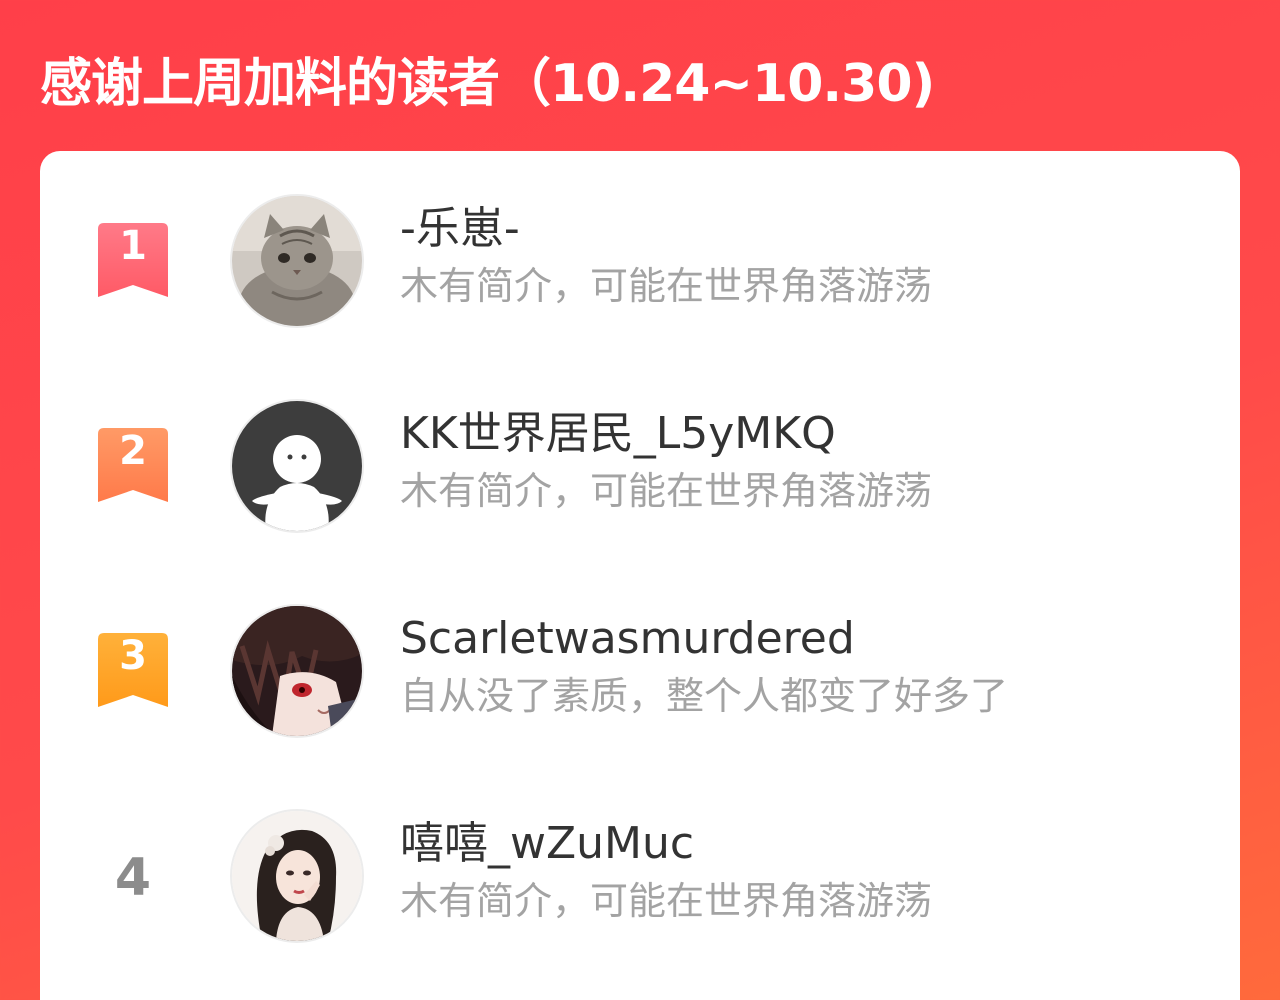  What do you see at coordinates (133, 451) in the screenshot?
I see `rank-number: 2` at bounding box center [133, 451].